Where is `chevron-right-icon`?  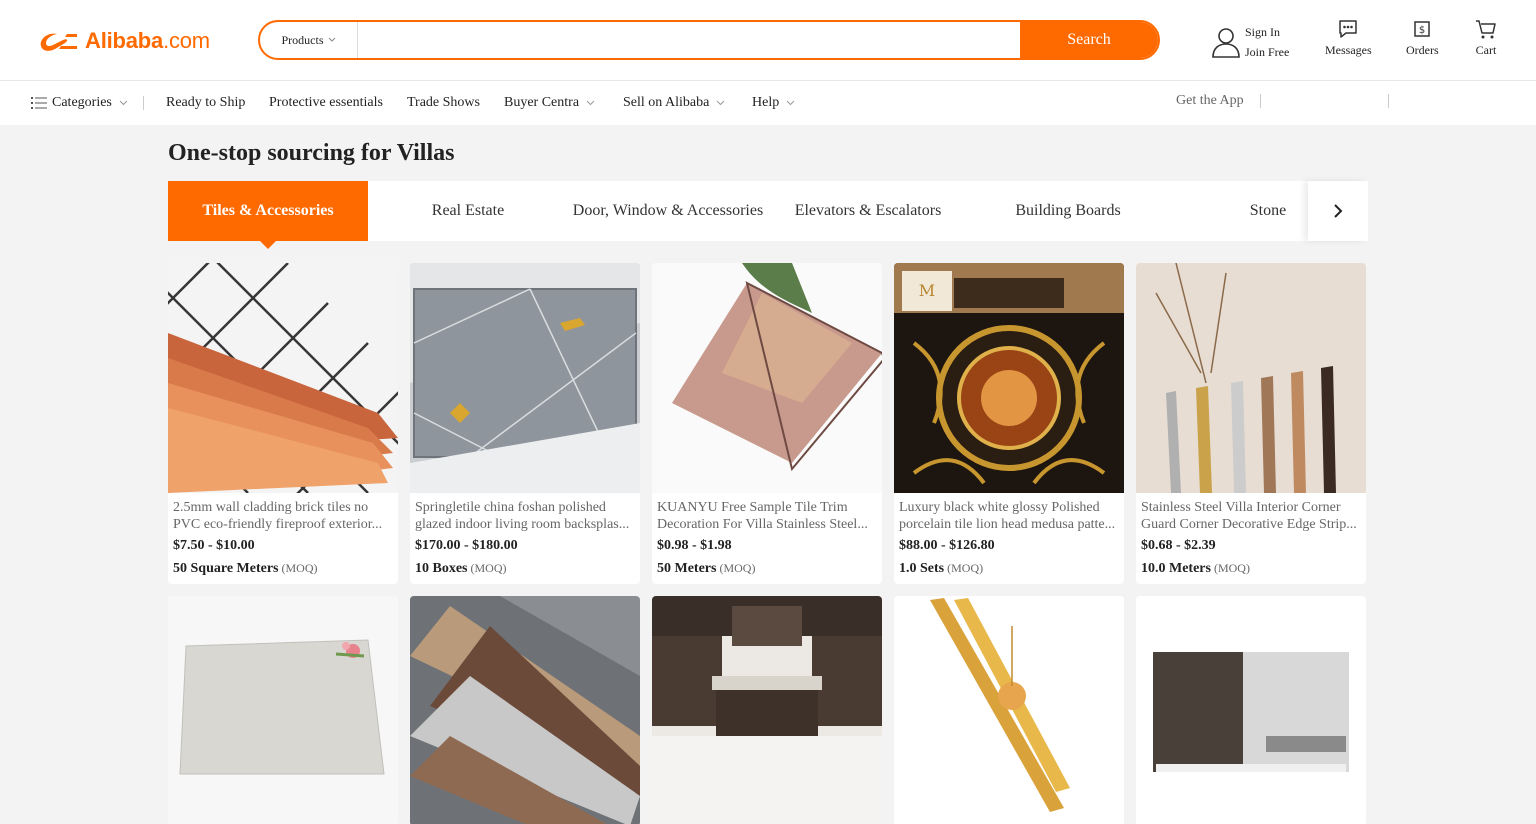
chevron-right-icon is located at coordinates (1338, 211).